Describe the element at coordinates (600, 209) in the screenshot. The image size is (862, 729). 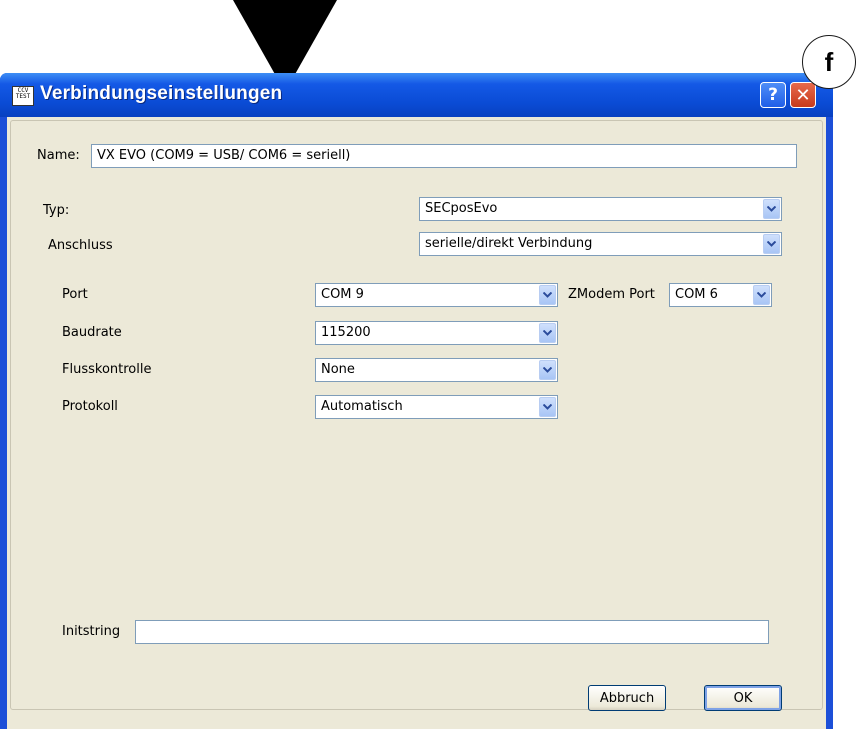
I see `typ-select: SECposEvo` at that location.